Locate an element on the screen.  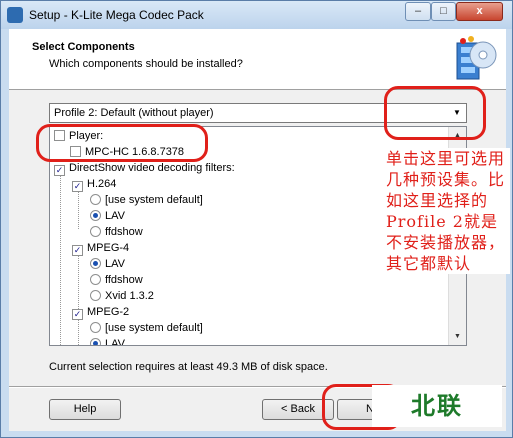
tree-item-mpeg2: ✓ MPEG-2 is located at coordinates (100, 312).